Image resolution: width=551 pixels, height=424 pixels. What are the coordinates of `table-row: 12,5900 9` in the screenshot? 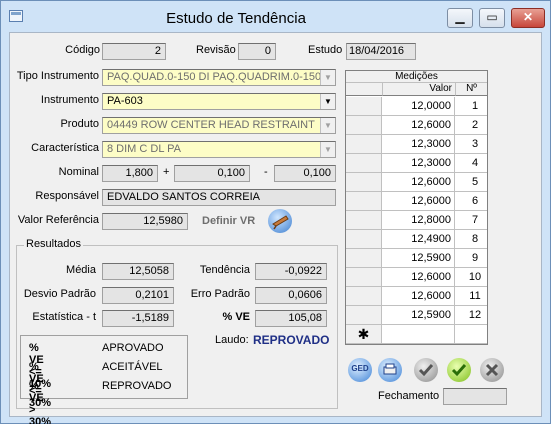 It's located at (416, 258).